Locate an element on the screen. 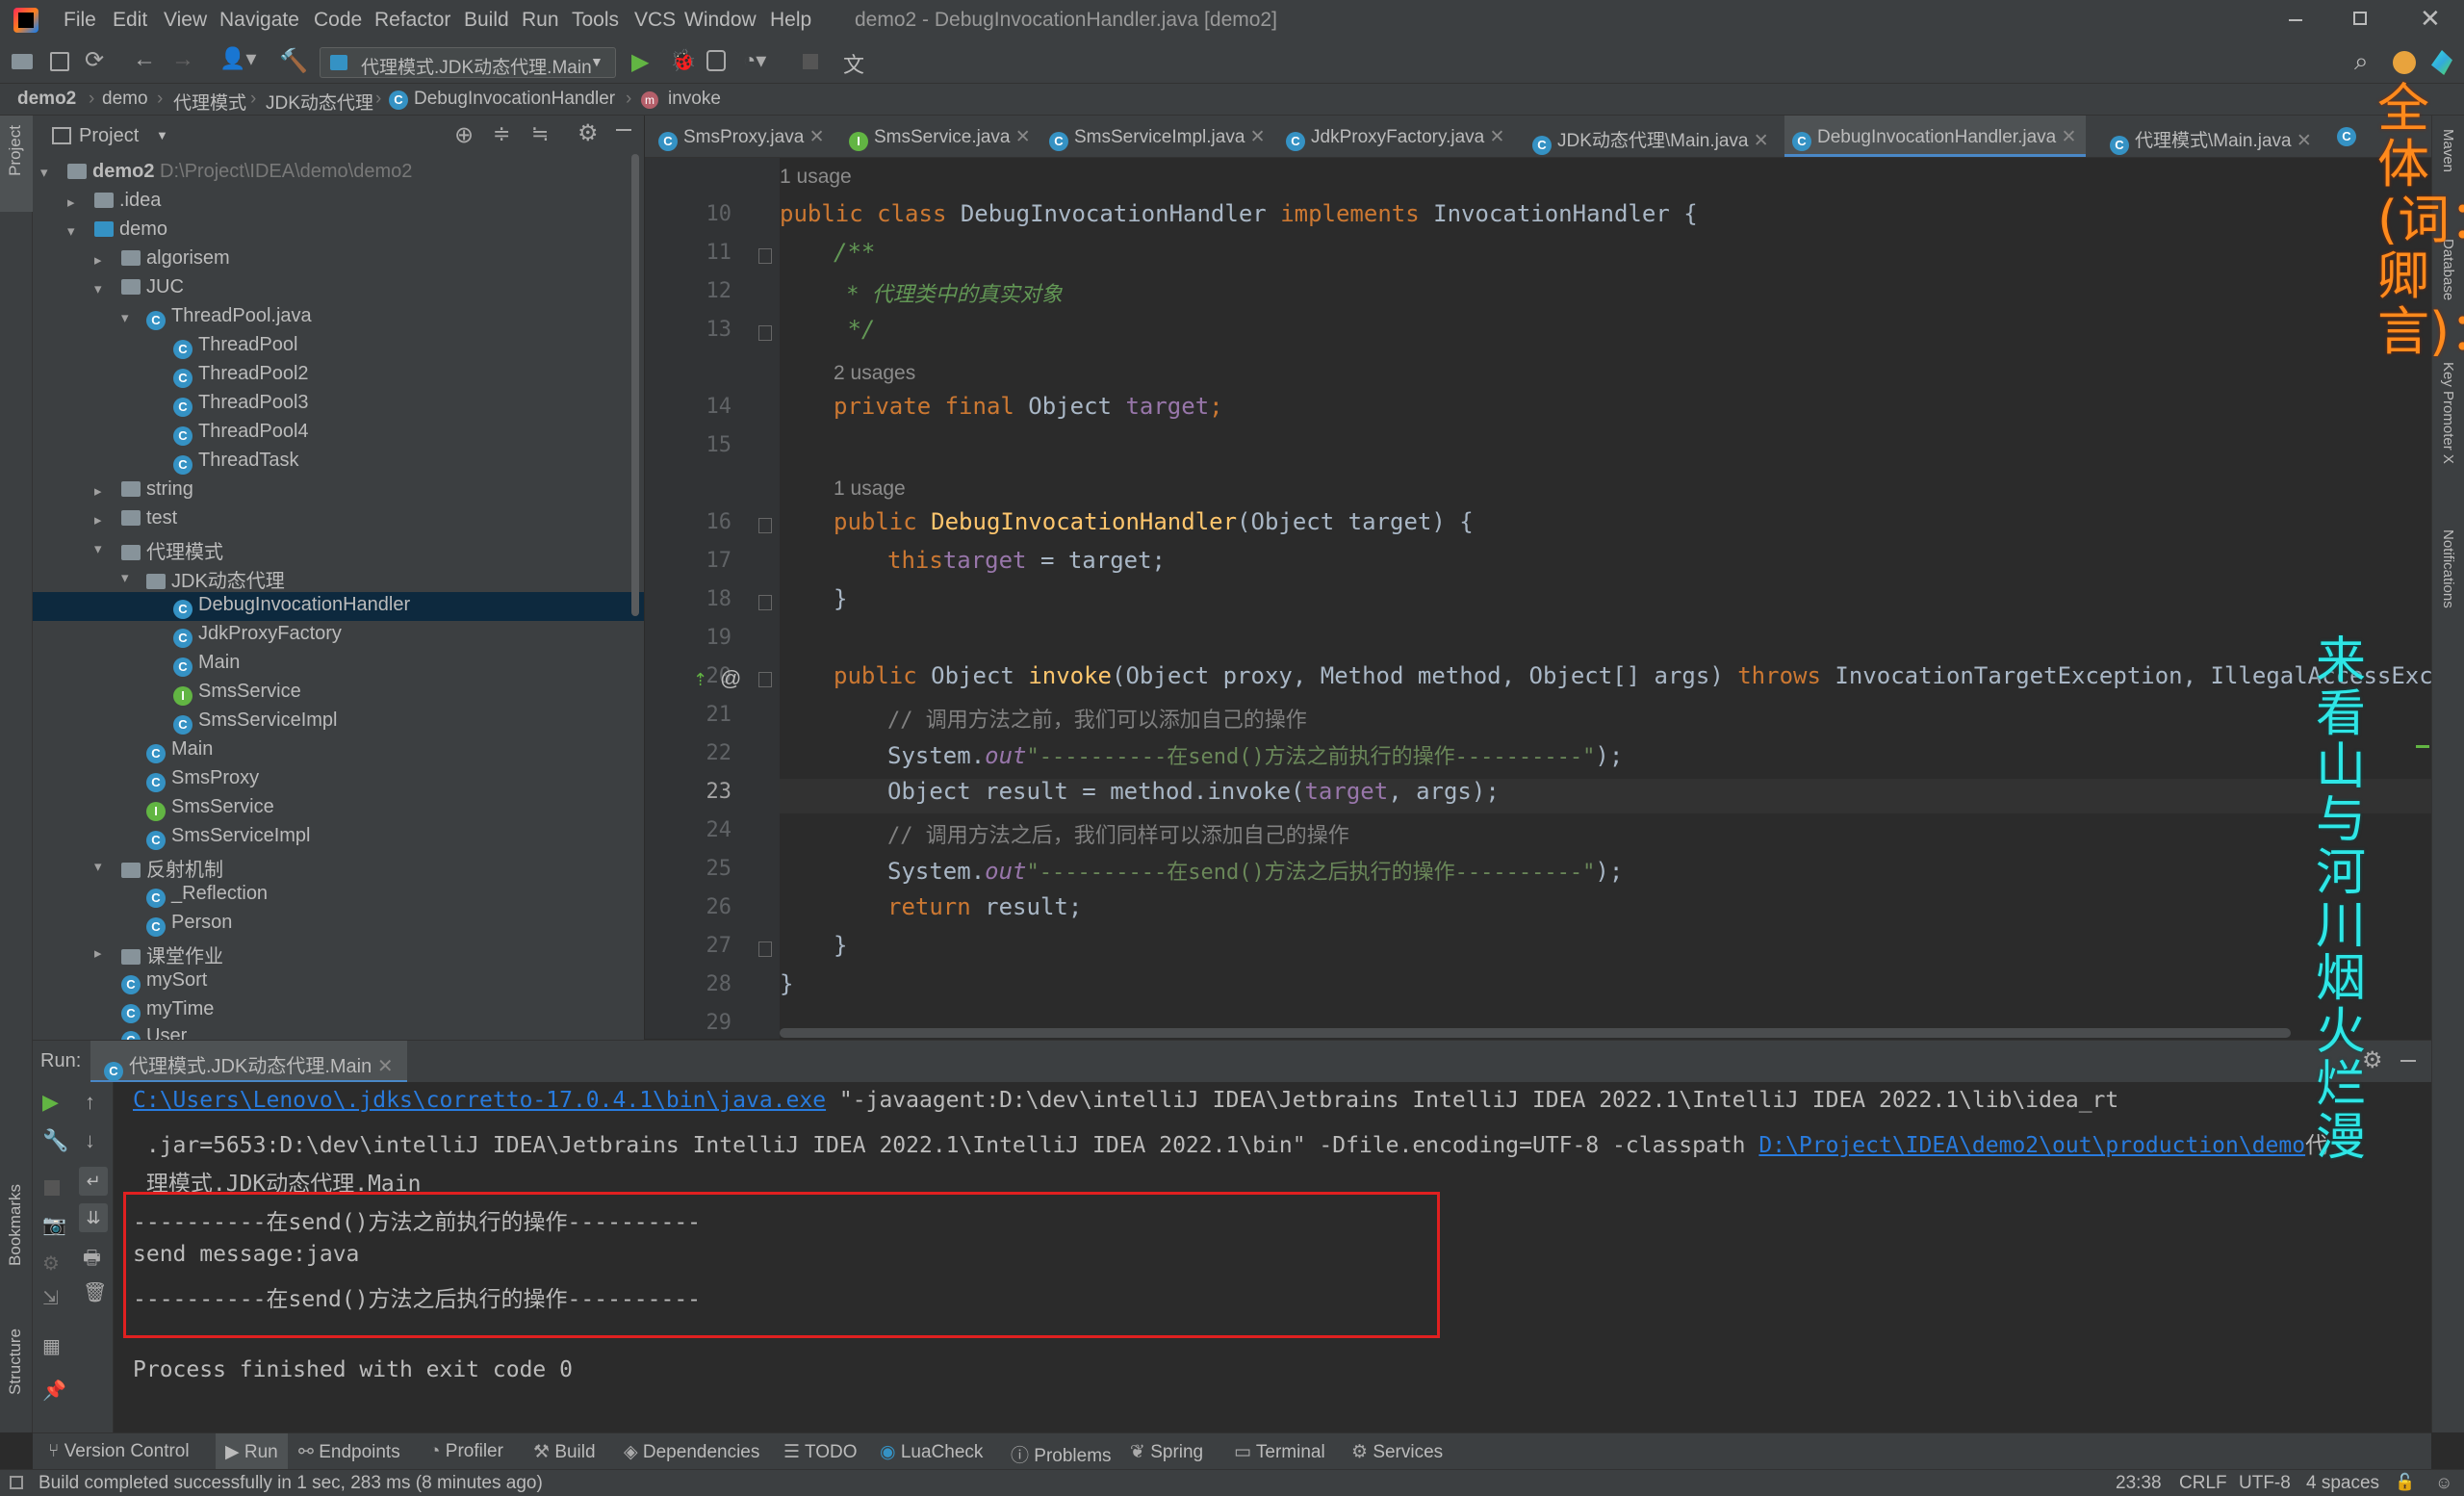 This screenshot has height=1496, width=2464. tab-jdkproxyfactory: C JdkProxyFactory.java ✕ is located at coordinates (1395, 137).